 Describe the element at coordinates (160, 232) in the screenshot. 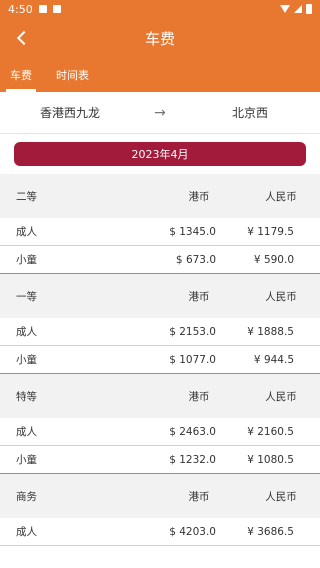

I see `fare-row: 成人 $ 1345.0 ¥ 1179.5` at that location.